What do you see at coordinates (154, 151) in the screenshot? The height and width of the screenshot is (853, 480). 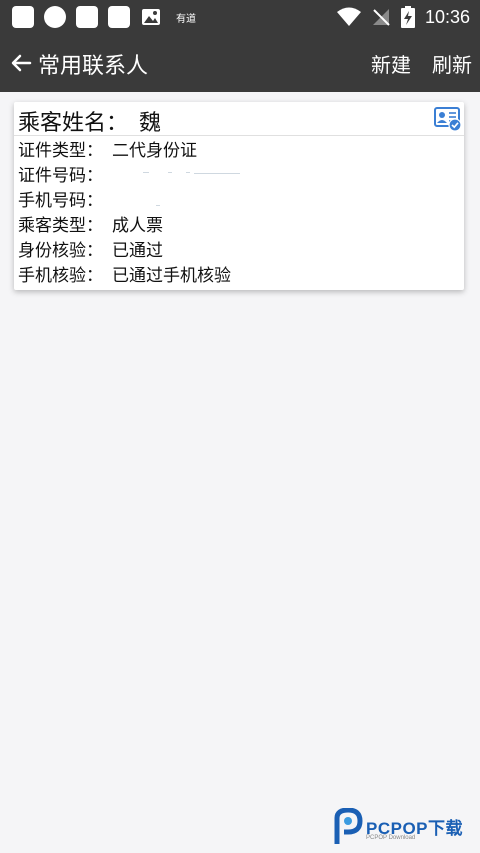 I see `id-type-value: 二代身份证` at bounding box center [154, 151].